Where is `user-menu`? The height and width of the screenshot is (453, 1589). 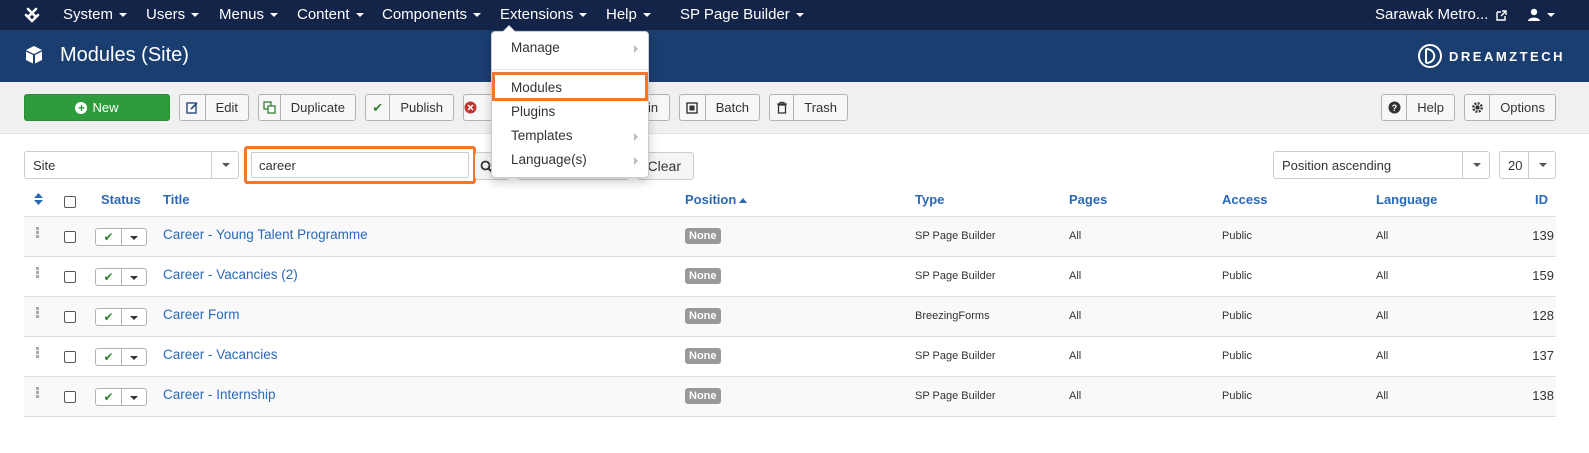
user-menu is located at coordinates (1541, 15).